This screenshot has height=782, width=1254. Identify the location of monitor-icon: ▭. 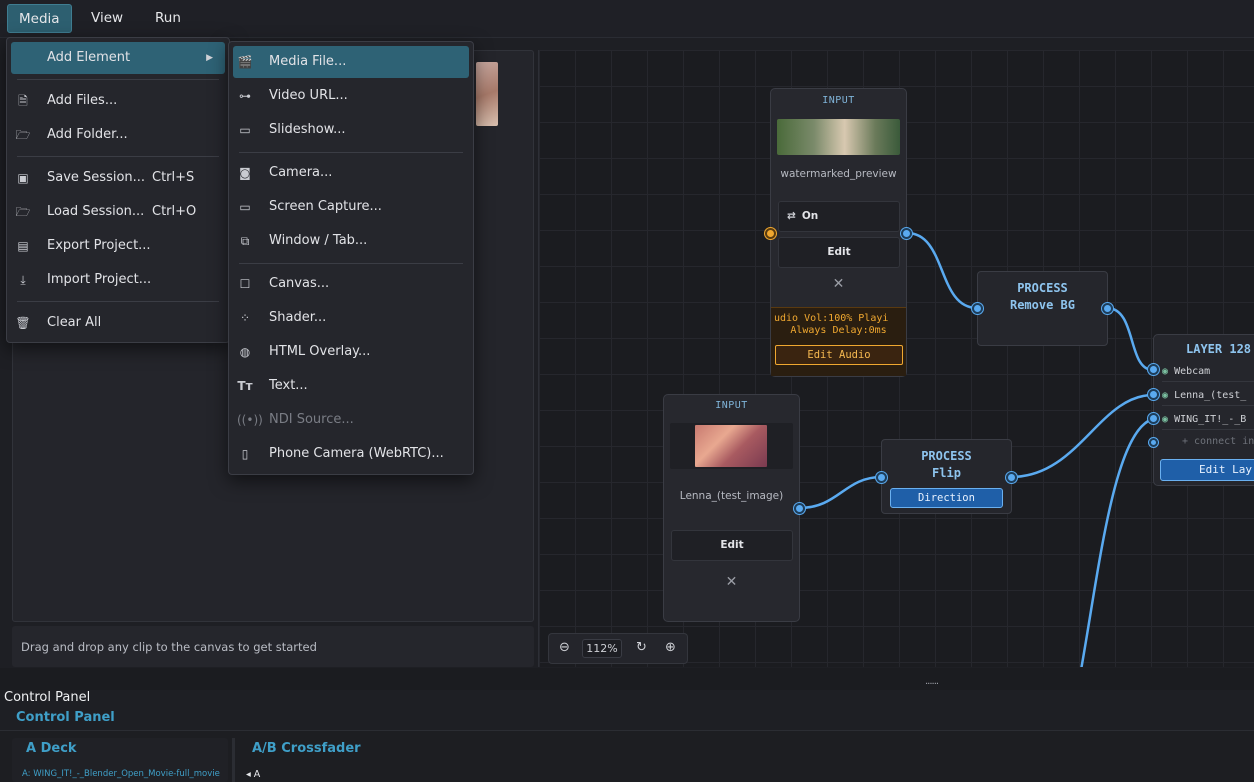
(245, 207).